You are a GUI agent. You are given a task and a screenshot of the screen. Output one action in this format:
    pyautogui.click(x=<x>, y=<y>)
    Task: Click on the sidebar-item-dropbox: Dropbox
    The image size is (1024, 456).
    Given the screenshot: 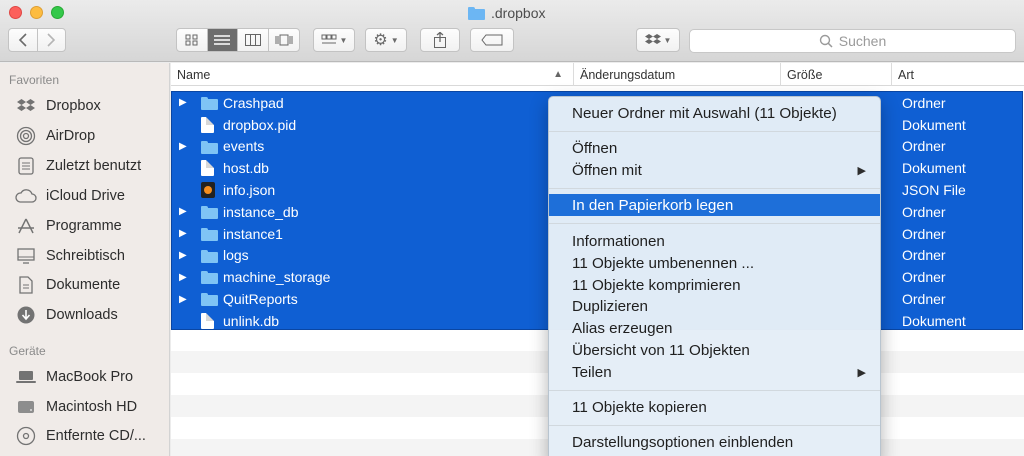 What is the action you would take?
    pyautogui.click(x=58, y=106)
    